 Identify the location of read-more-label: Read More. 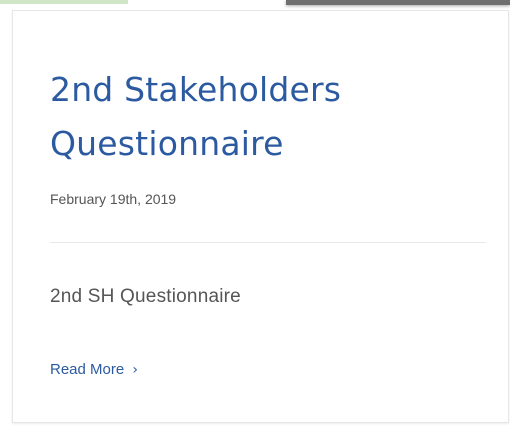
(87, 369).